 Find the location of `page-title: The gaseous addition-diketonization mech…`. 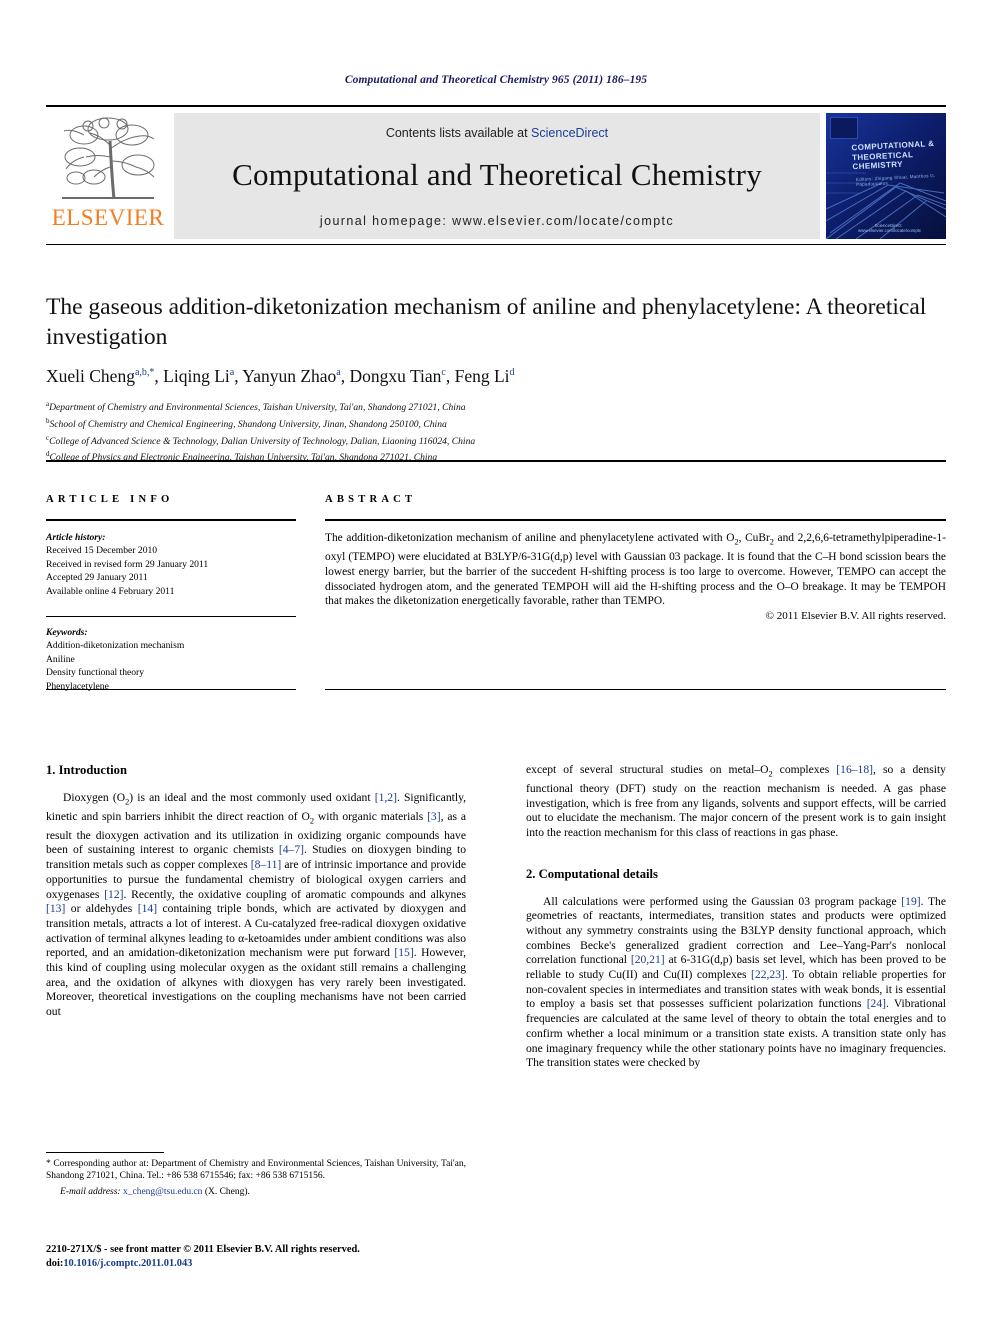

page-title: The gaseous addition-diketonization mech… is located at coordinates (486, 322).